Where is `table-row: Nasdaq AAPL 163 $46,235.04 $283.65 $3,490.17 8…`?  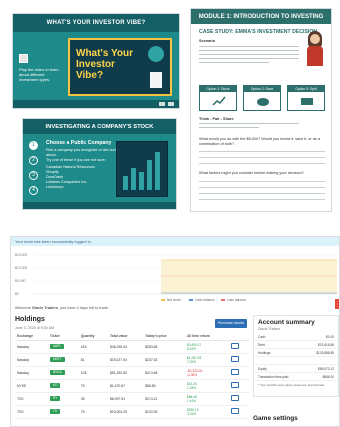
table-row: Nasdaq AAPL 163 $46,235.04 $283.65 $3,490.17 8… is located at coordinates (132, 347).